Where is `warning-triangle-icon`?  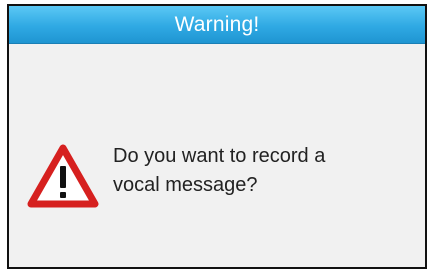
warning-triangle-icon is located at coordinates (63, 176).